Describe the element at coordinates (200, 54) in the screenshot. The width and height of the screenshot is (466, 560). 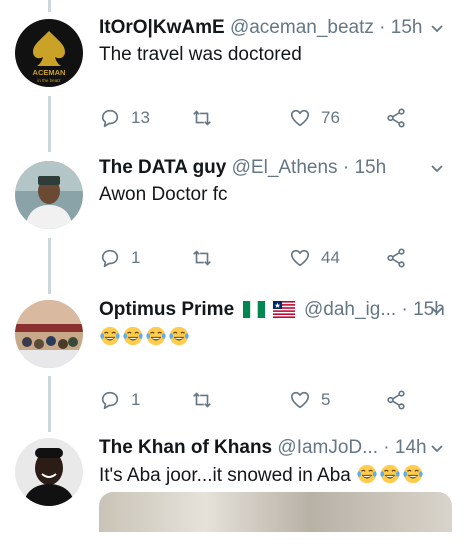
I see `tweet-text: The travel was doctored` at that location.